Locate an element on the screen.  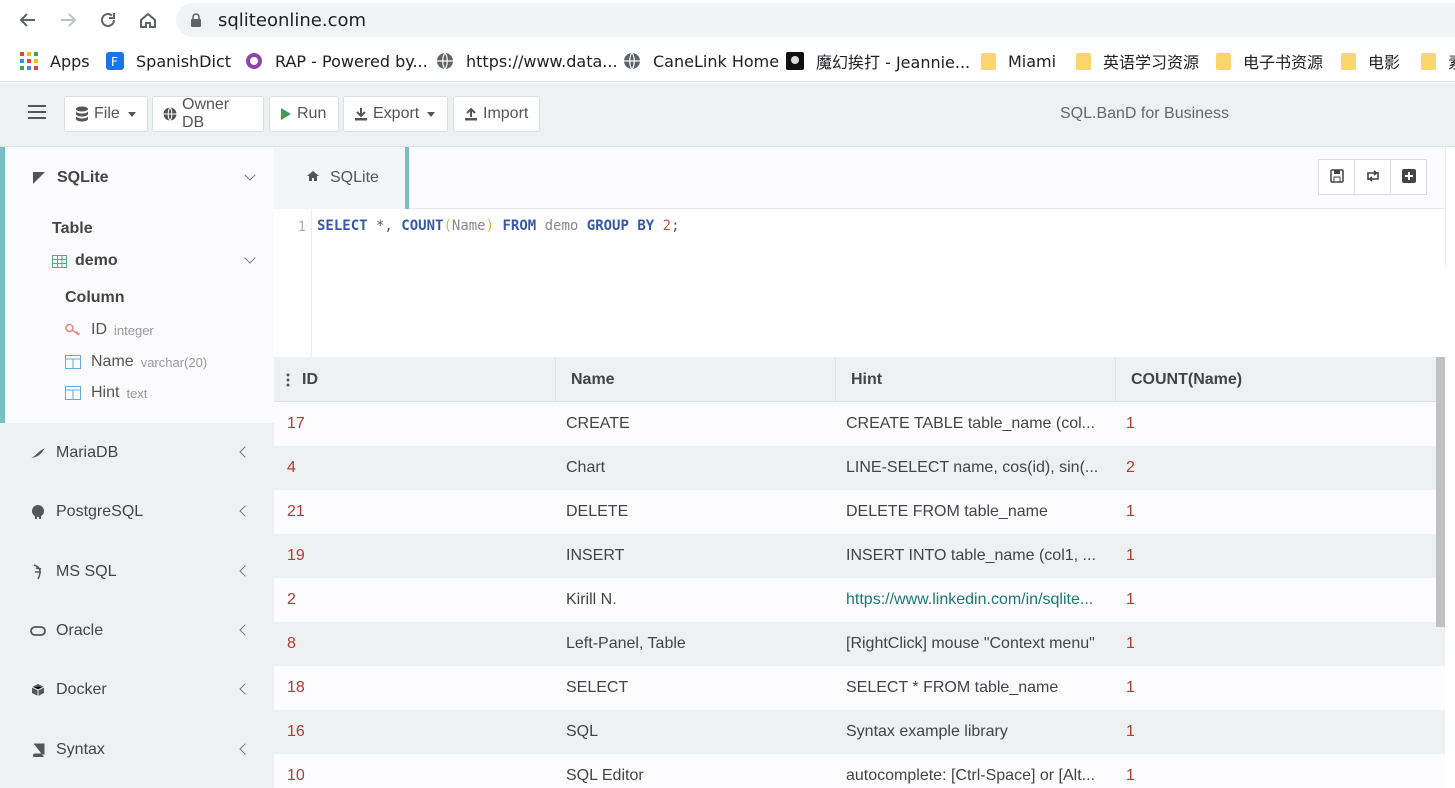
cell-name: Left-Panel, Table is located at coordinates (698, 644).